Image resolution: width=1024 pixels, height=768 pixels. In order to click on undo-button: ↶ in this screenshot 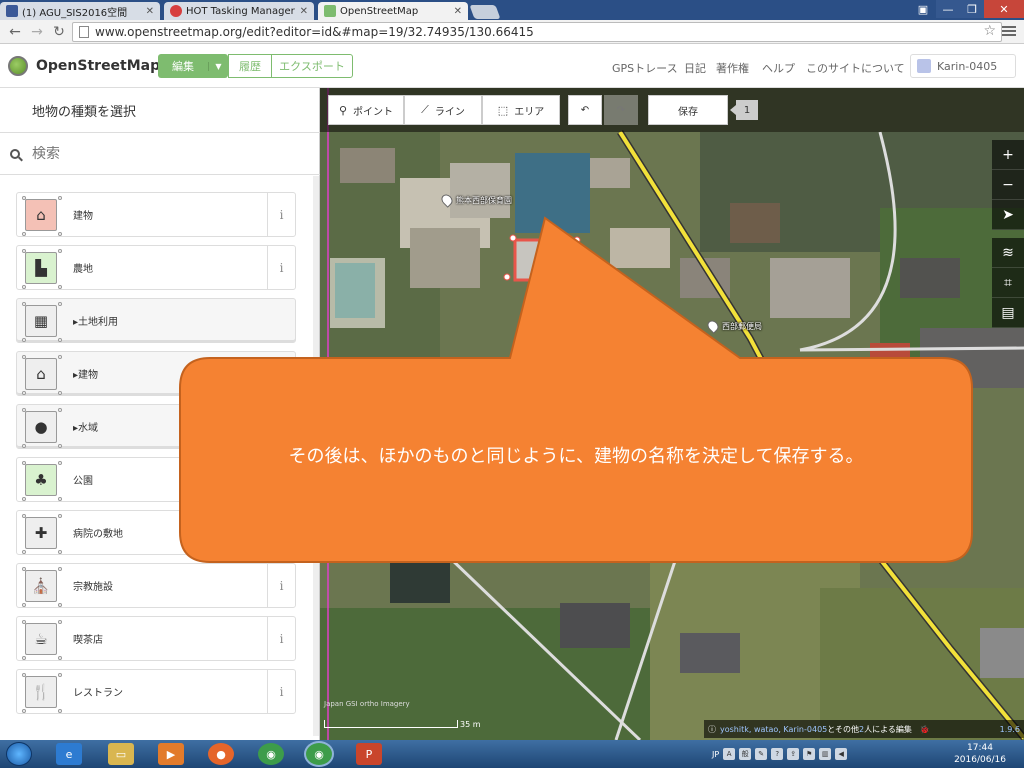, I will do `click(585, 110)`.